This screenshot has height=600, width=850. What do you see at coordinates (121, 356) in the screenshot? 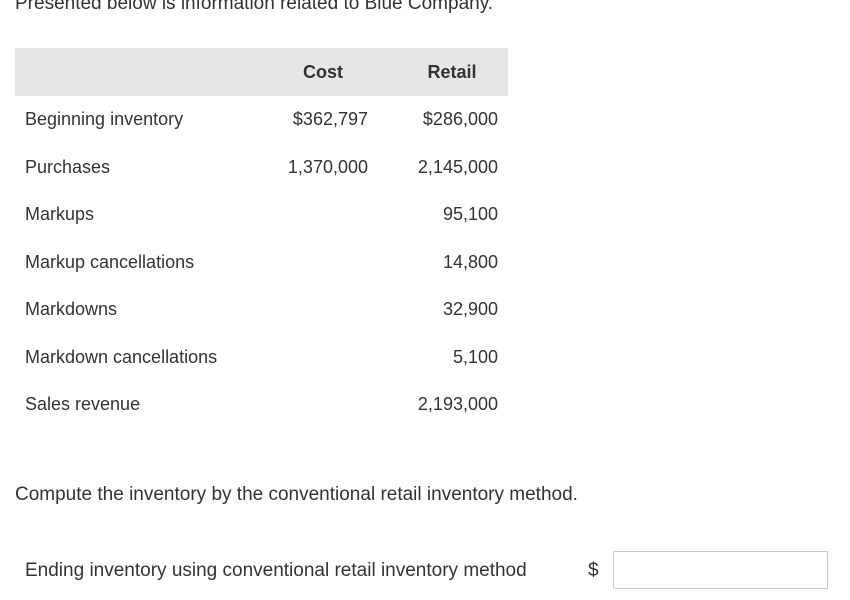
I see `row-label: Markdown cancellations` at bounding box center [121, 356].